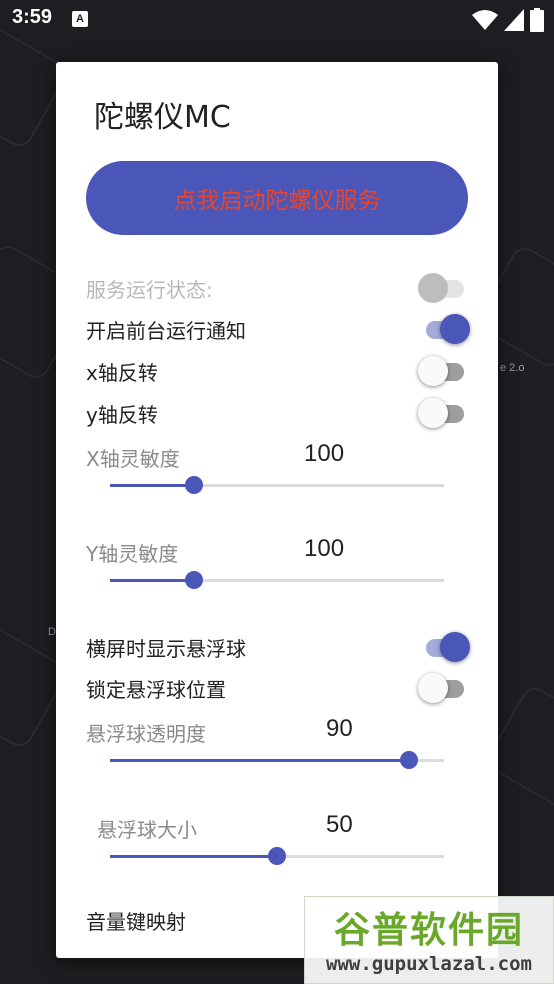  Describe the element at coordinates (278, 329) in the screenshot. I see `foreground-notification-row: 开启前台运行通知` at that location.